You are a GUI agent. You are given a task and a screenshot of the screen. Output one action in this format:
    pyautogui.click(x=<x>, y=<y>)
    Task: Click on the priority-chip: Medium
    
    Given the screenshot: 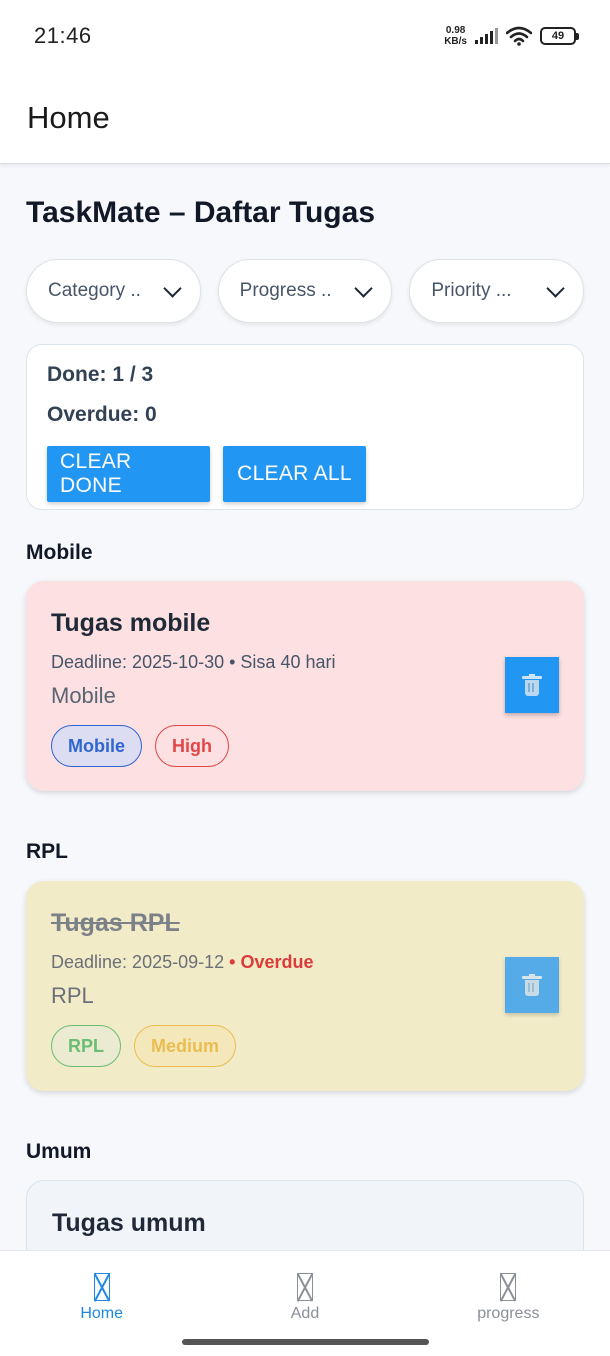 What is the action you would take?
    pyautogui.click(x=185, y=1046)
    